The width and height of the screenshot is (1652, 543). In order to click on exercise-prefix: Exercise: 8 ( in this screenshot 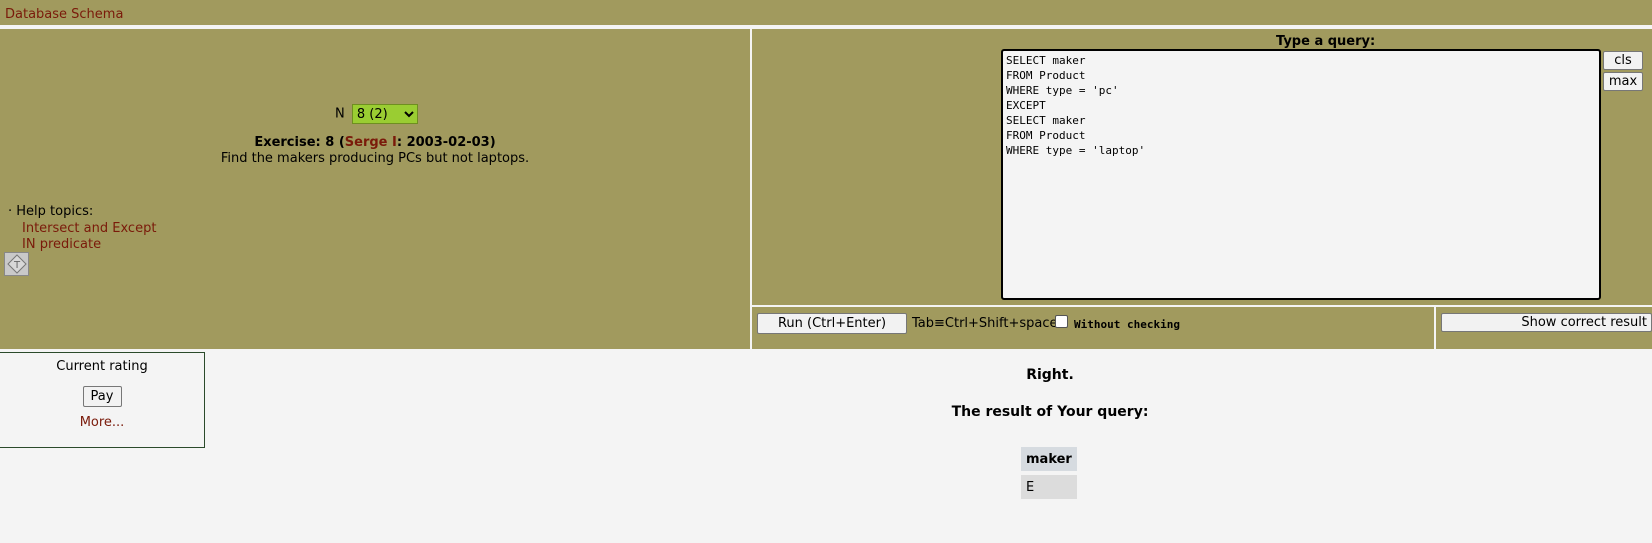, I will do `click(299, 142)`.